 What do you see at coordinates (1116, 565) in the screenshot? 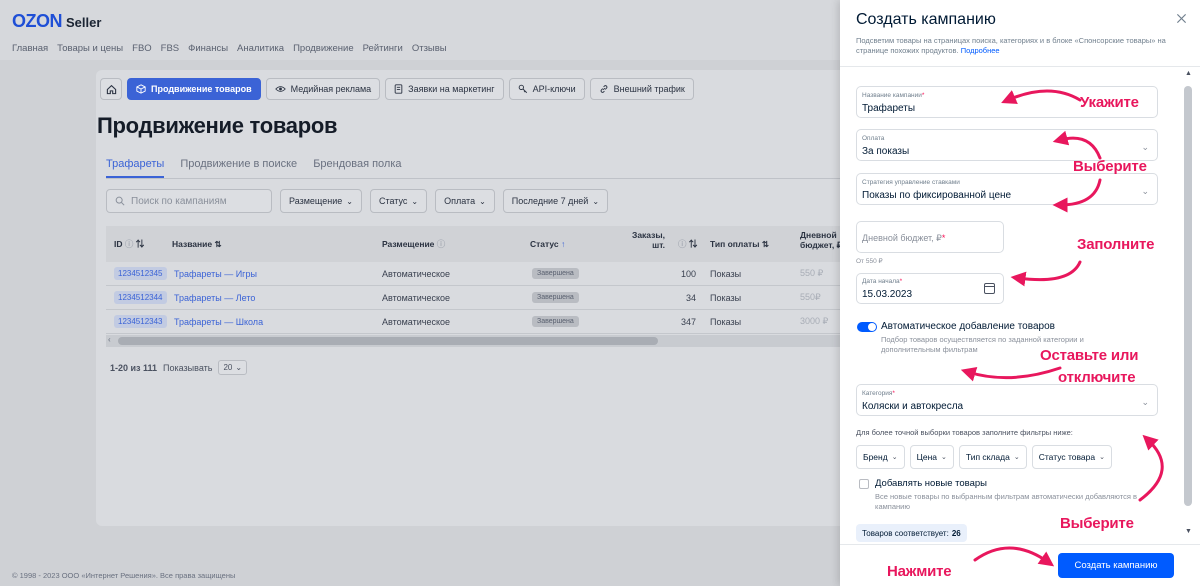
I see `create-campaign-button: Создать кампанию` at bounding box center [1116, 565].